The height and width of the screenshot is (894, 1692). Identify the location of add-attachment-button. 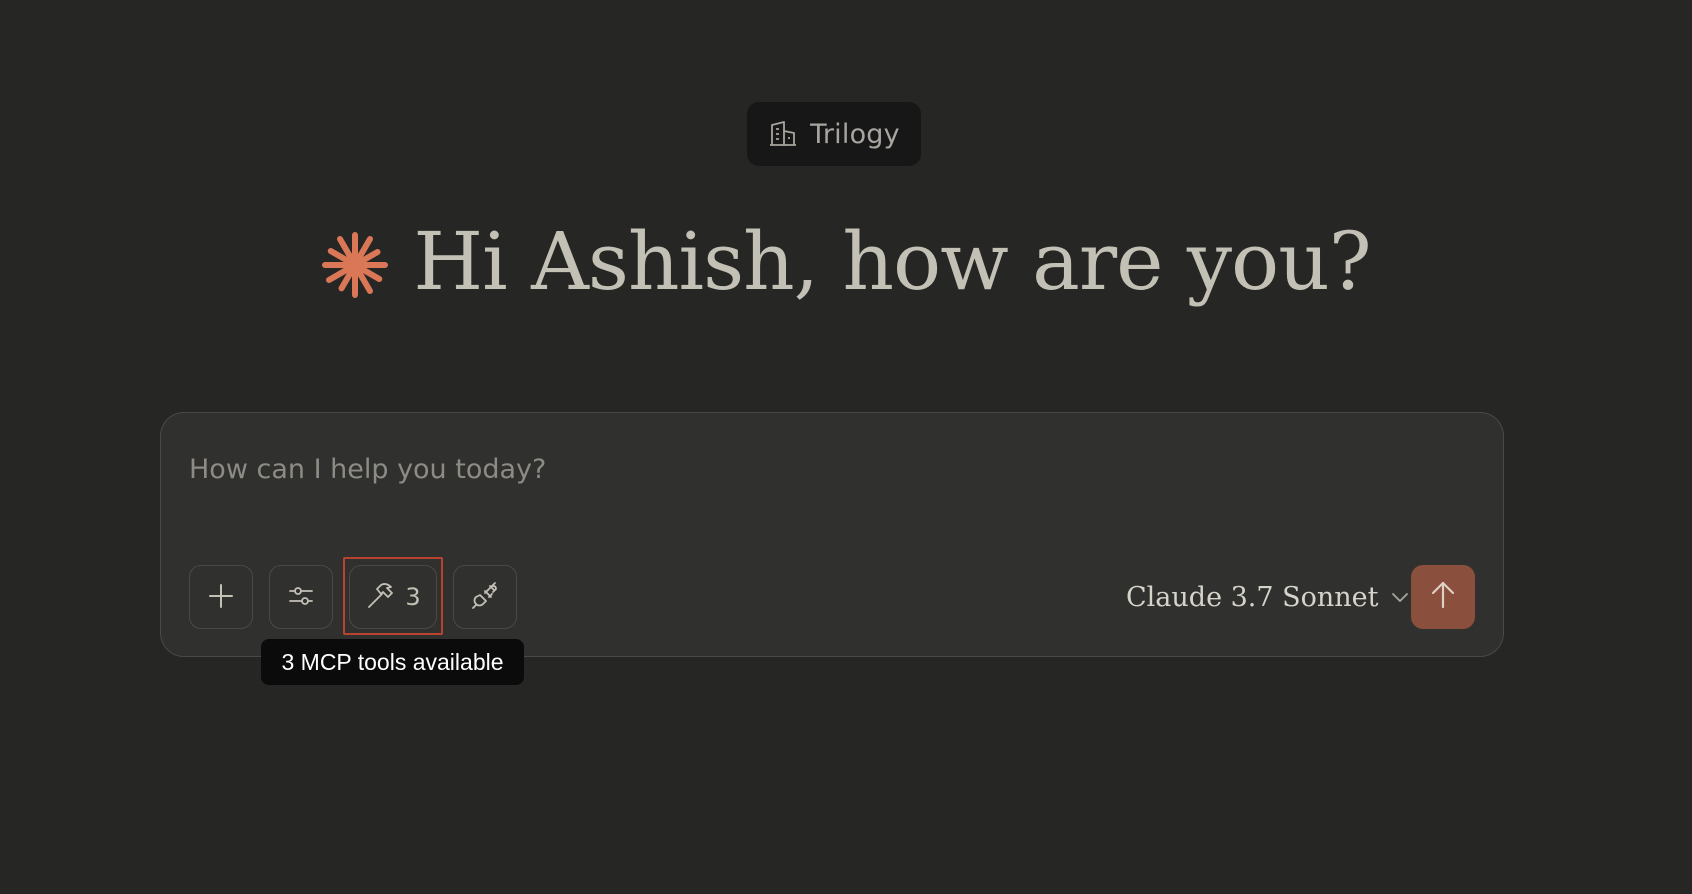
(221, 597).